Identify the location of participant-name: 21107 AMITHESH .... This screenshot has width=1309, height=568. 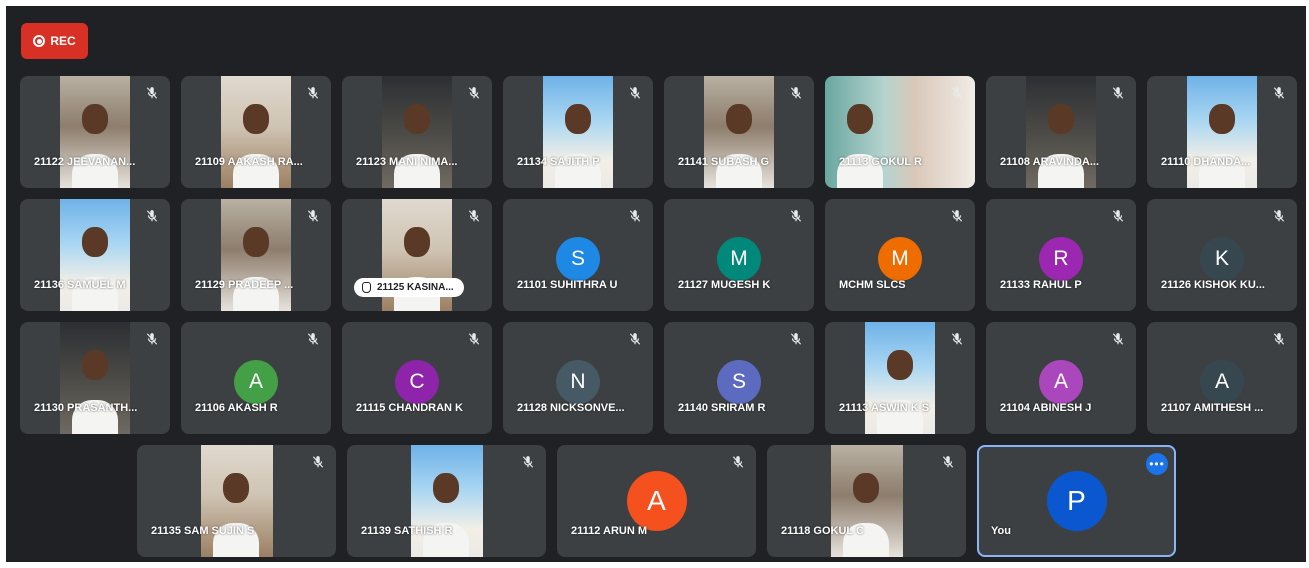
(1212, 408).